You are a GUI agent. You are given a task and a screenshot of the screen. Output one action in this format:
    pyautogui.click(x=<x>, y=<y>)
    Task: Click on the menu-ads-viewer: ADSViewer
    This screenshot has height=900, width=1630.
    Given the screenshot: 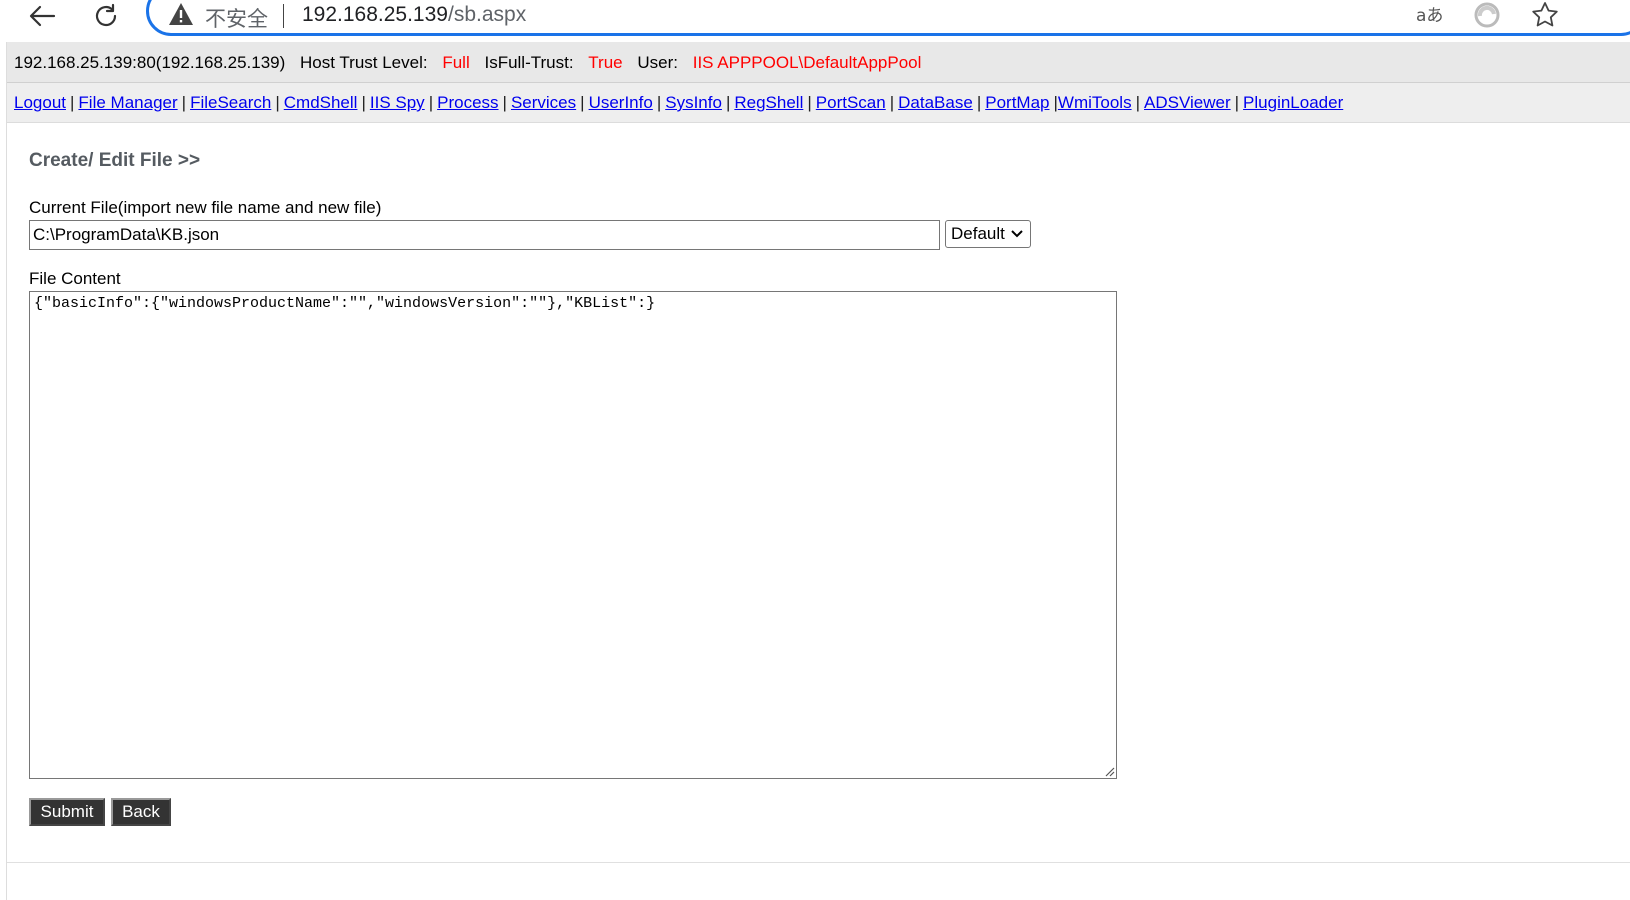 What is the action you would take?
    pyautogui.click(x=1187, y=102)
    